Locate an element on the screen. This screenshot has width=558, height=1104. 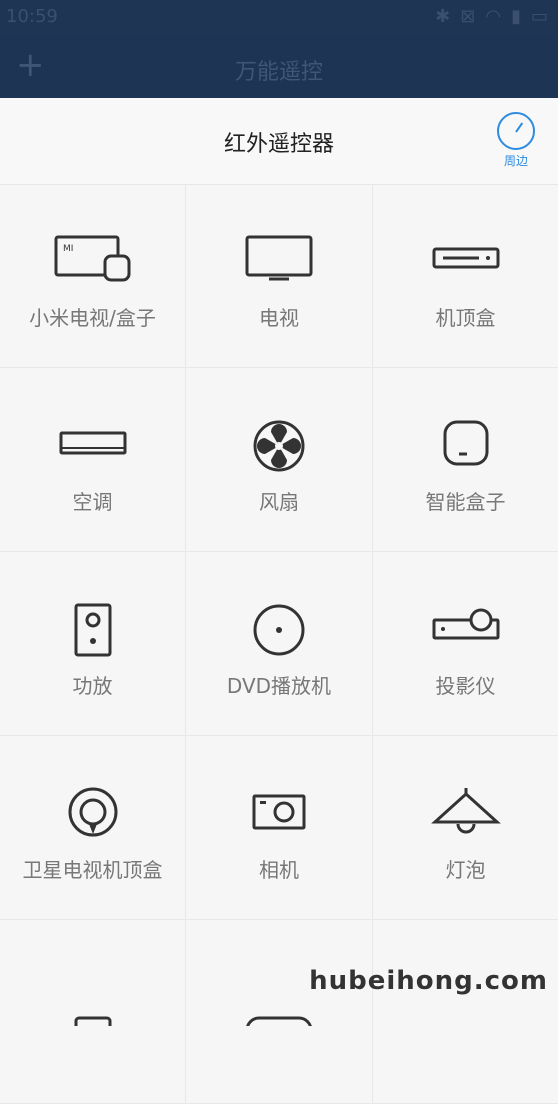
air-conditioner-icon is located at coordinates (92, 443).